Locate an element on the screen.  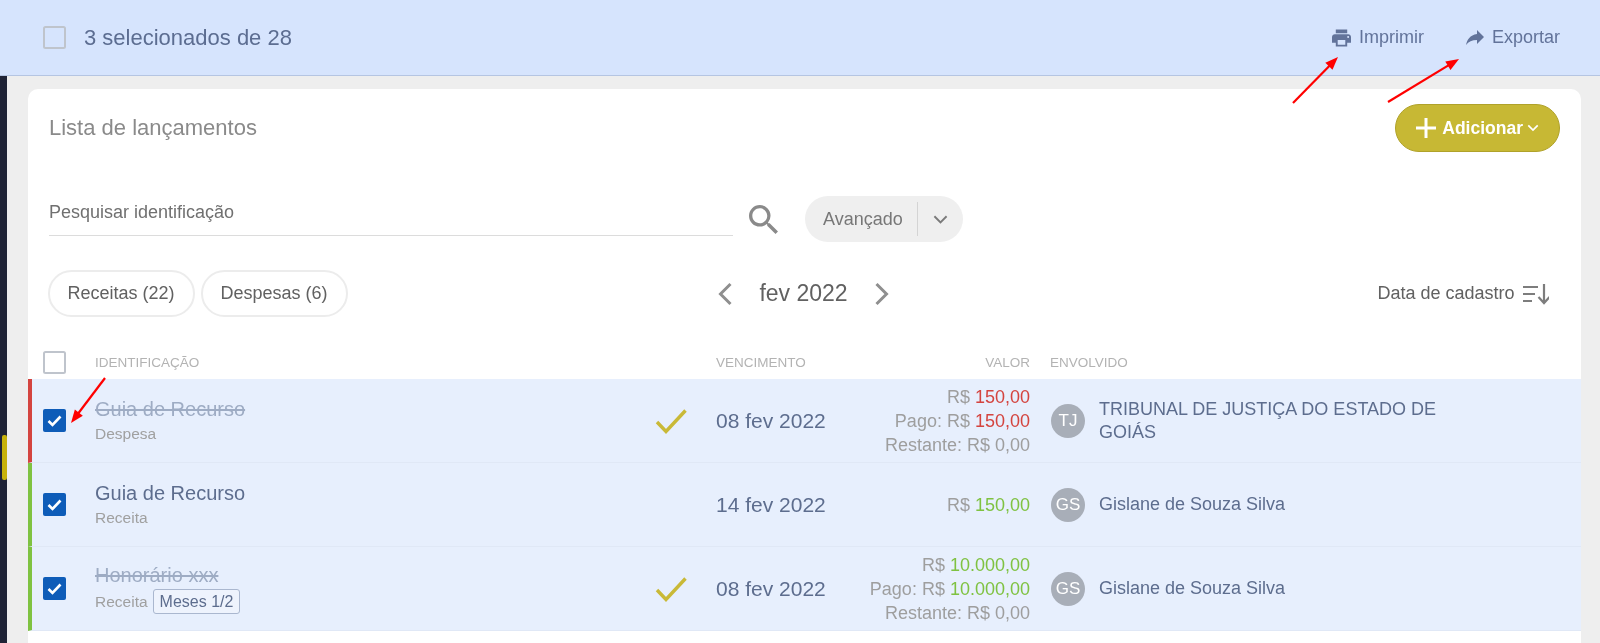
column-header: VENCIMENTO is located at coordinates (761, 362).